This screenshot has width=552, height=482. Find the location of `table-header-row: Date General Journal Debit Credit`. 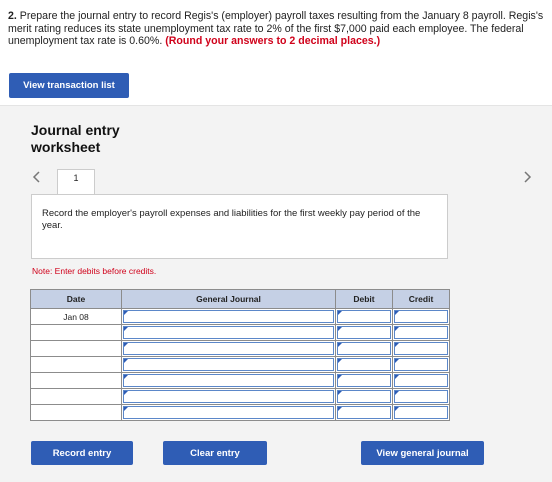

table-header-row: Date General Journal Debit Credit is located at coordinates (240, 299).